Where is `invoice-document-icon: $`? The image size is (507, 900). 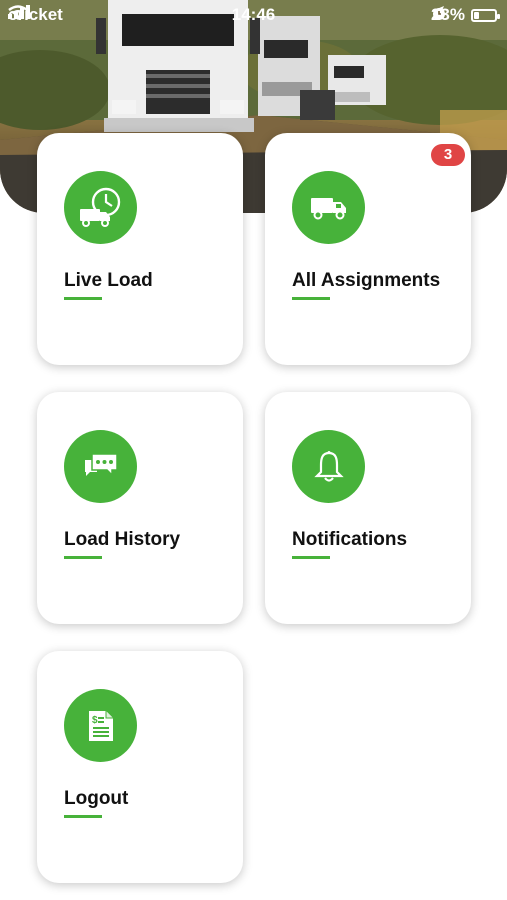 invoice-document-icon: $ is located at coordinates (100, 725).